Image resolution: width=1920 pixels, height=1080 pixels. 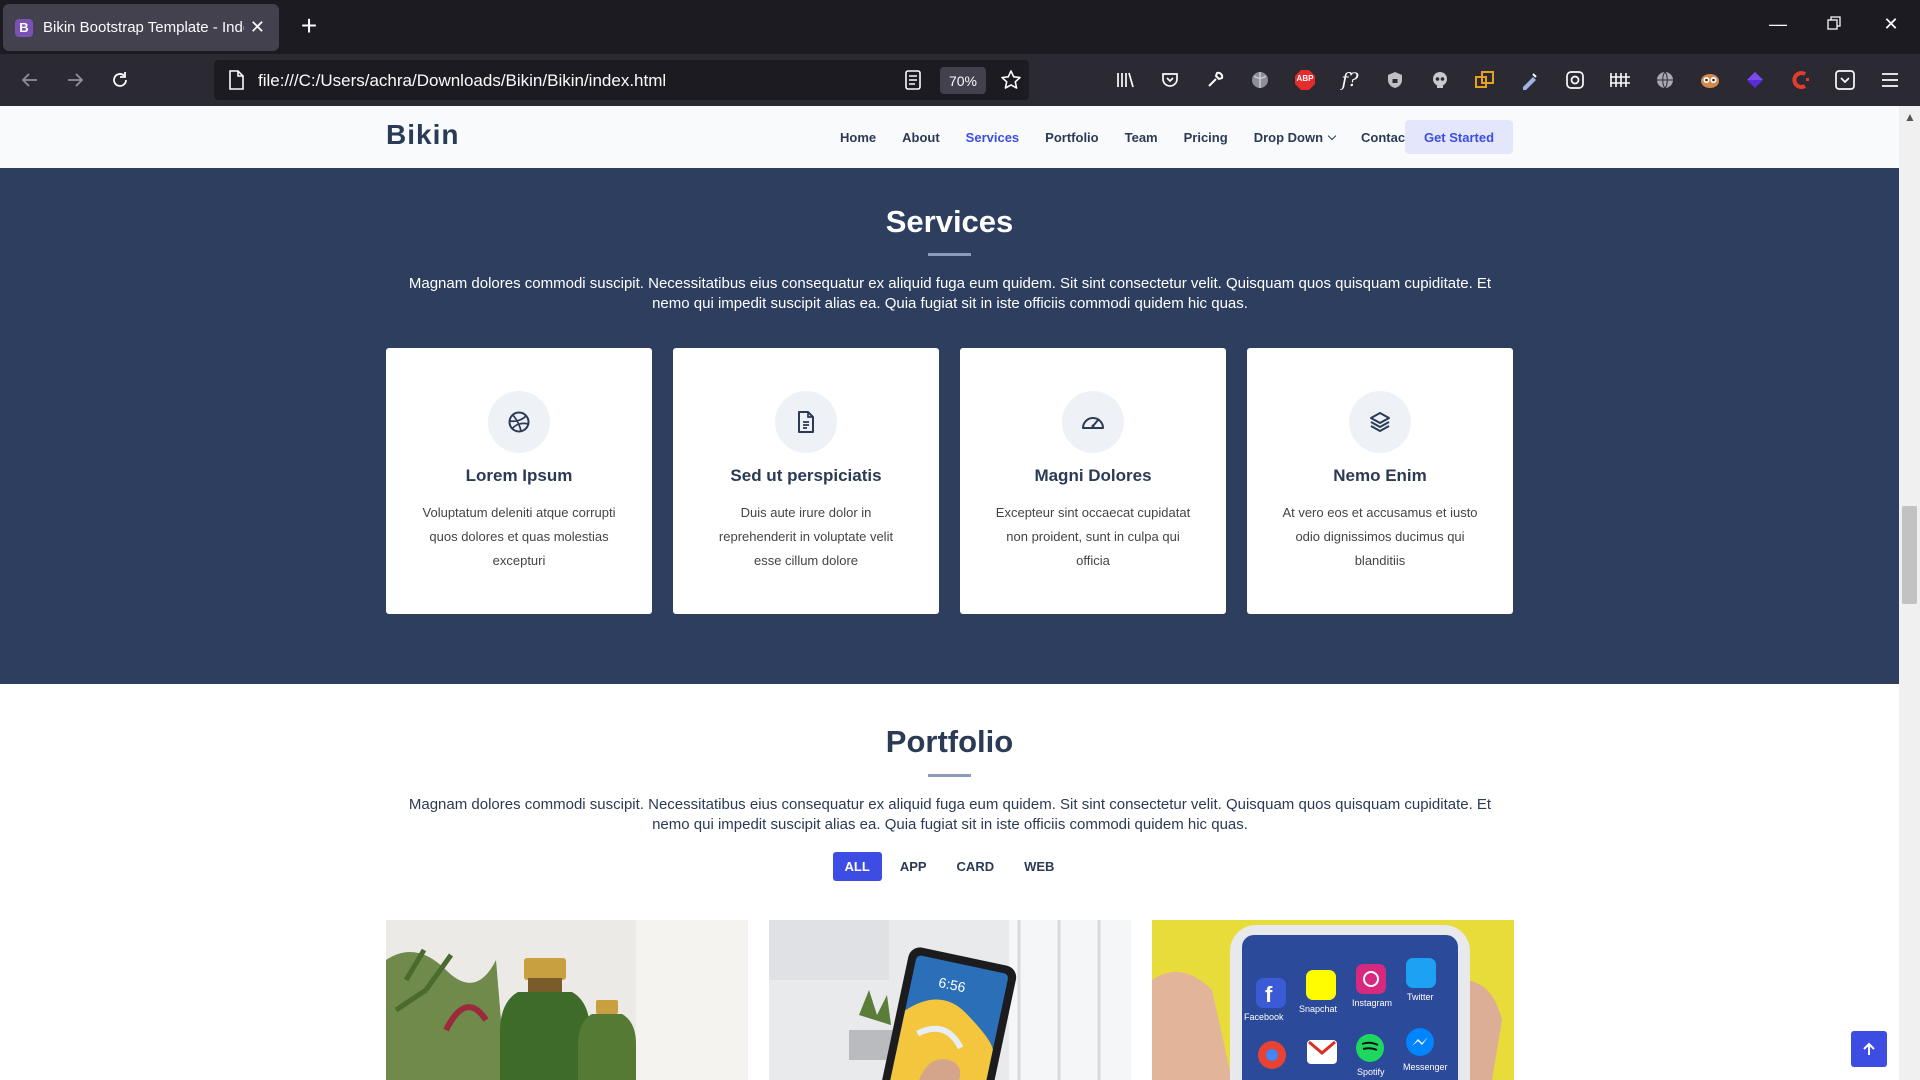 What do you see at coordinates (1890, 80) in the screenshot?
I see `hamburger-menu-icon` at bounding box center [1890, 80].